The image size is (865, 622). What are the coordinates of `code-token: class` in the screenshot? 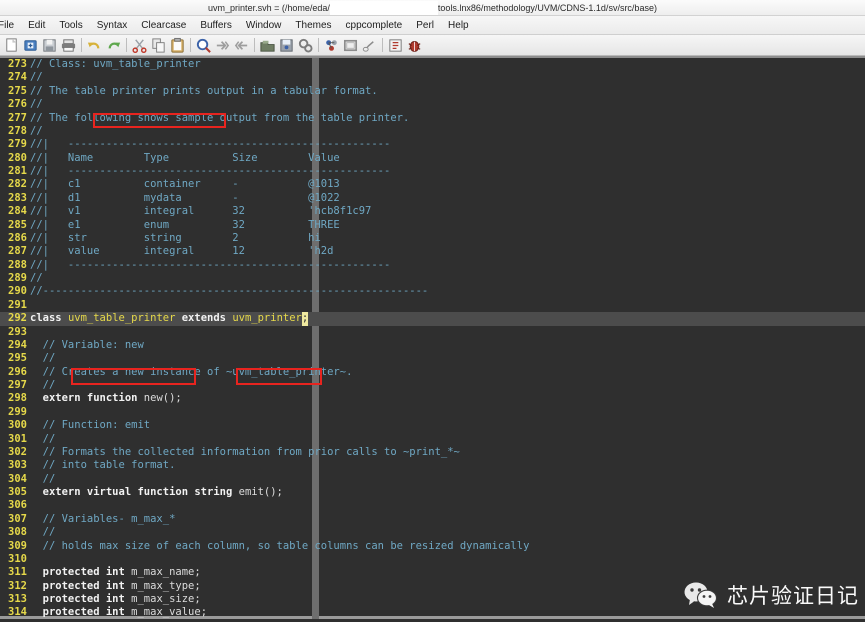 It's located at (49, 318).